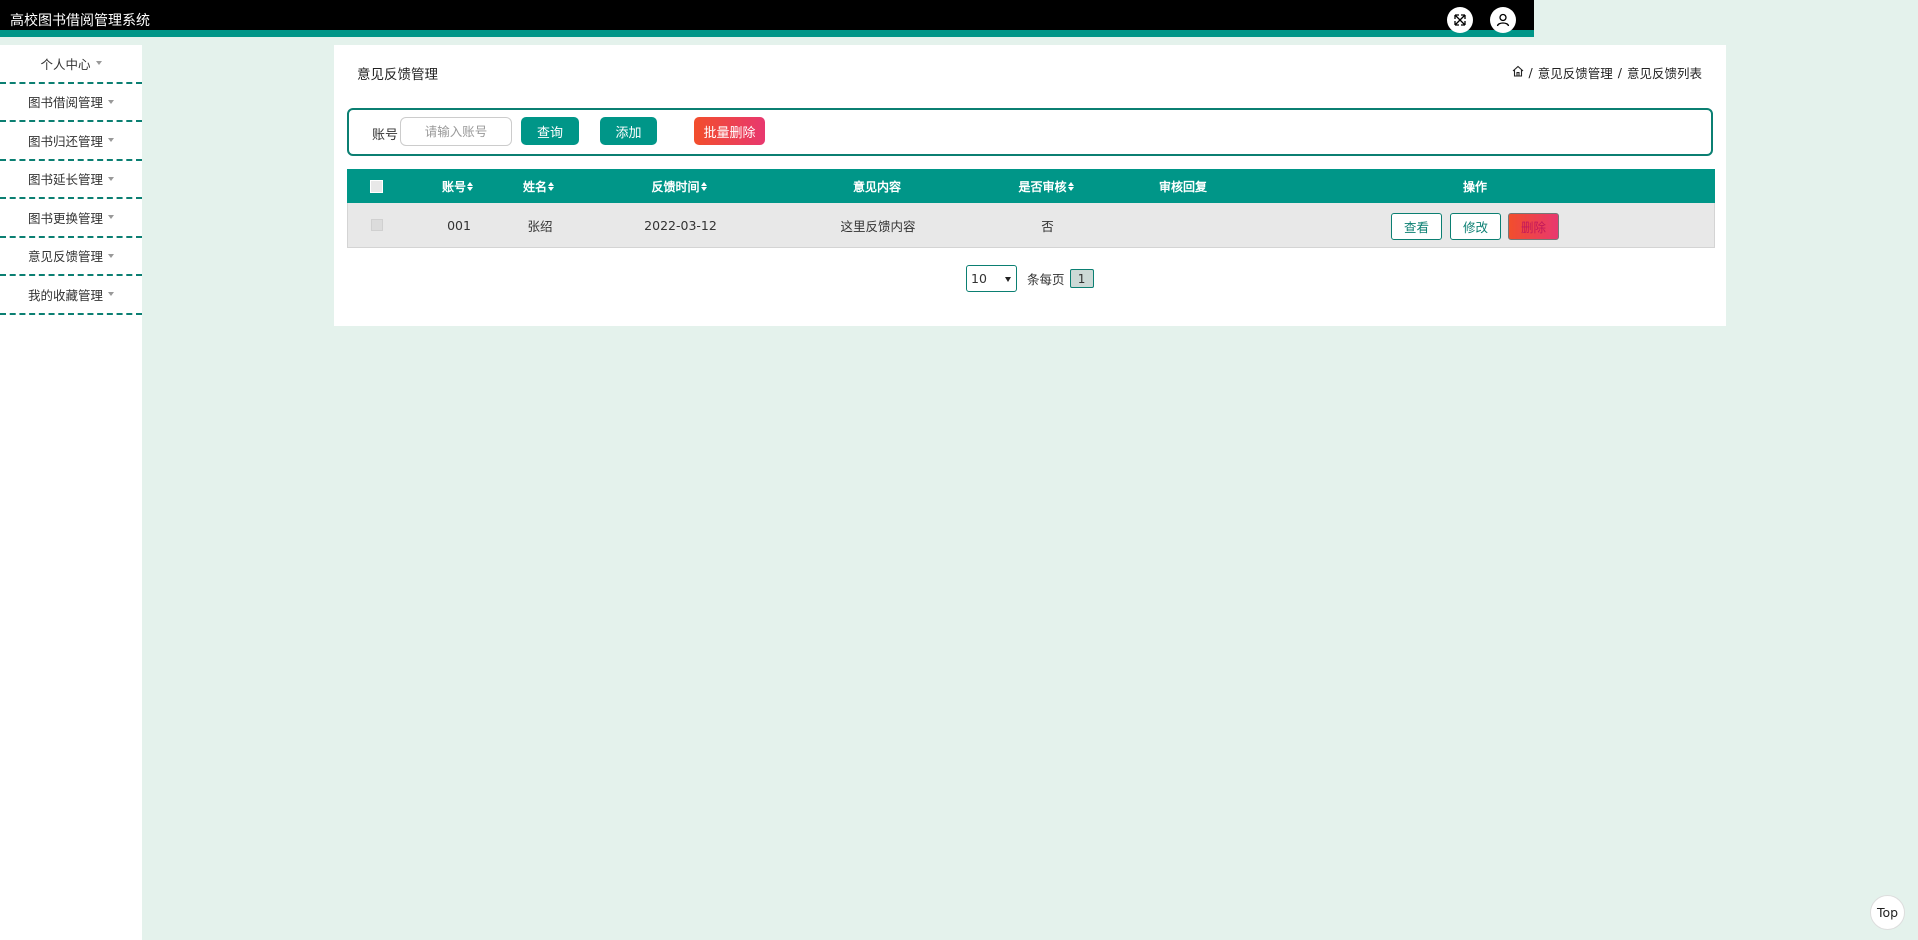 This screenshot has height=940, width=1918. Describe the element at coordinates (1046, 279) in the screenshot. I see `per-page-label: 条每页` at that location.